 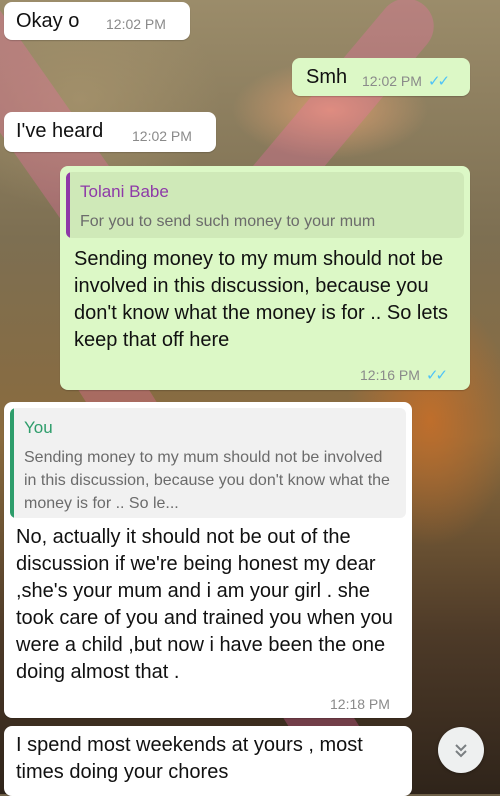 What do you see at coordinates (327, 77) in the screenshot?
I see `message-text: Smh` at bounding box center [327, 77].